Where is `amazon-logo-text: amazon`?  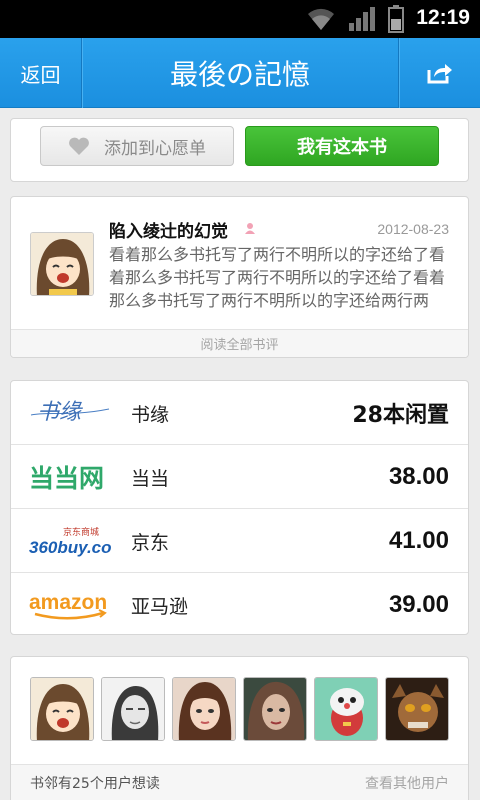 amazon-logo-text: amazon is located at coordinates (68, 602).